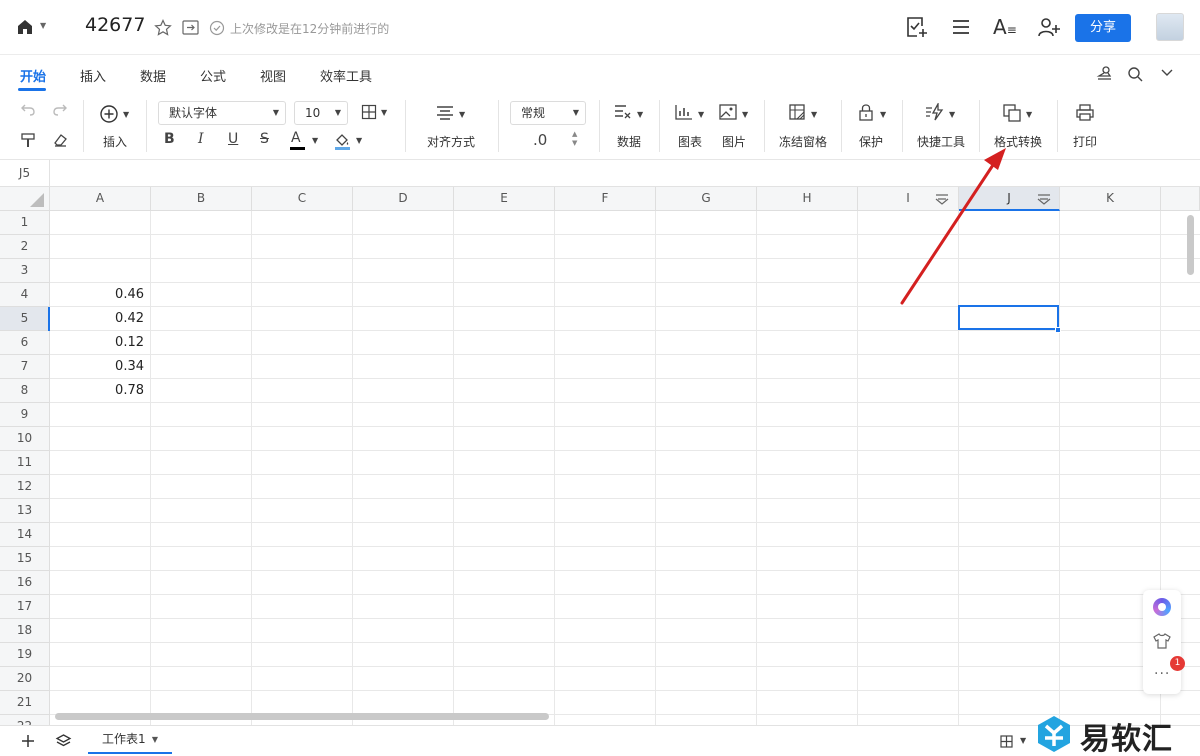 This screenshot has height=756, width=1200. What do you see at coordinates (60, 140) in the screenshot?
I see `eraser-icon` at bounding box center [60, 140].